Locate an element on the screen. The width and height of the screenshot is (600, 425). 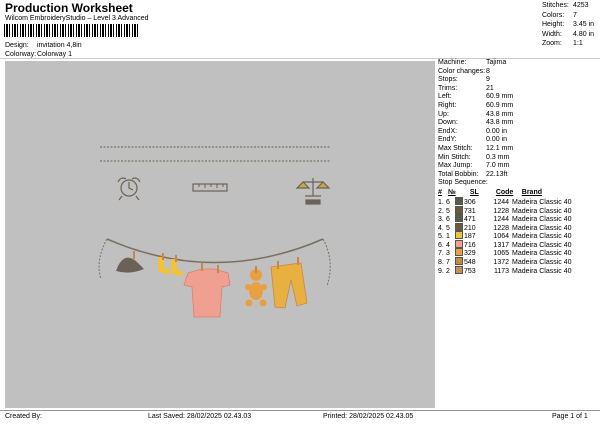
sequence-row: 9. 2 753 1173 Madeira Classic 40 is located at coordinates (505, 270).